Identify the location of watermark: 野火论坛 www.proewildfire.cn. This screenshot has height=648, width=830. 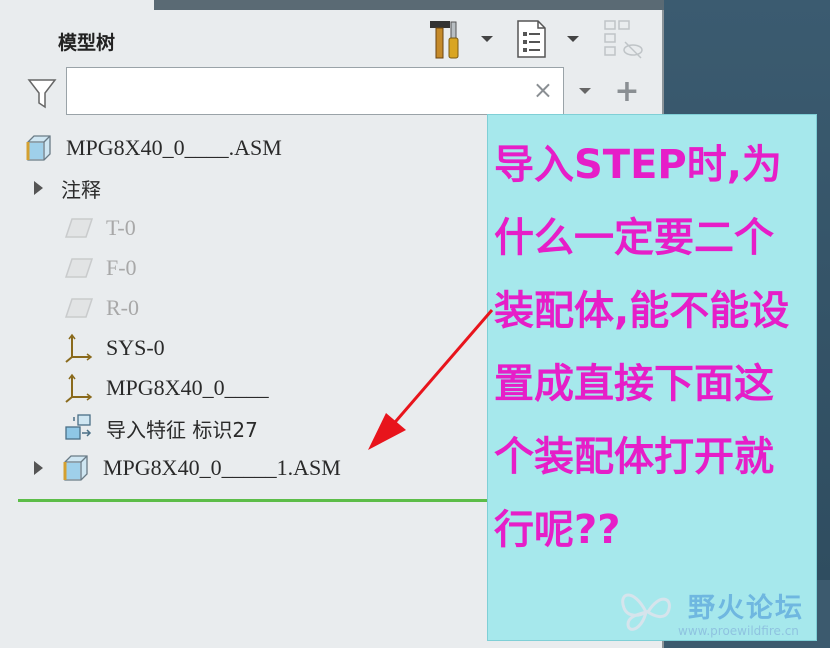
(718, 613).